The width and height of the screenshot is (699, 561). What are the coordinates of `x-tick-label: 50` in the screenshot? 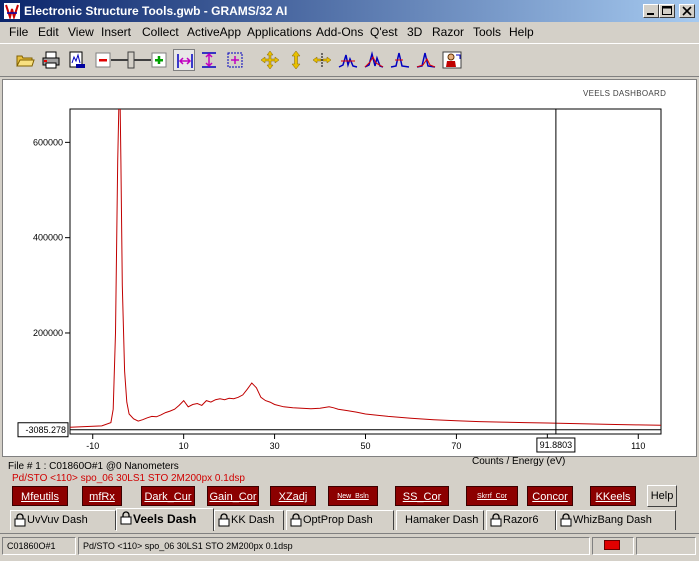 It's located at (365, 446).